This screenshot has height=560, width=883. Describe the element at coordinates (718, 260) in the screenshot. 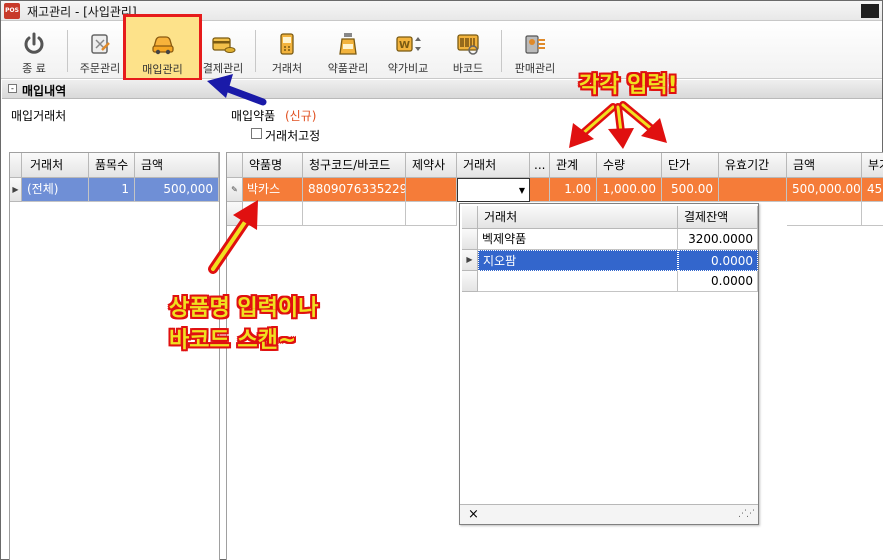

I see `dropdown-row-balance-selected: 0.0000` at that location.